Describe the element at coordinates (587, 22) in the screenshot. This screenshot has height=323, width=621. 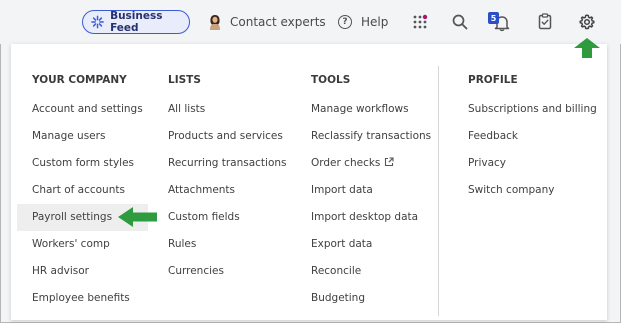
I see `gear-icon` at that location.